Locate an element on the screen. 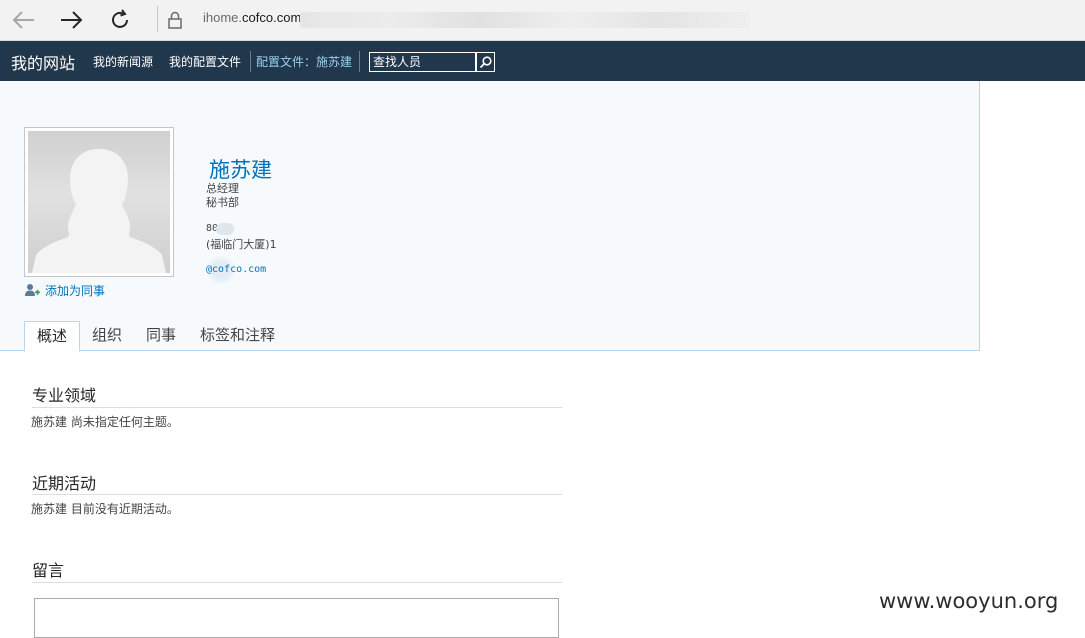 The height and width of the screenshot is (638, 1085). address-bar: ihome.cofco.com is located at coordinates (252, 17).